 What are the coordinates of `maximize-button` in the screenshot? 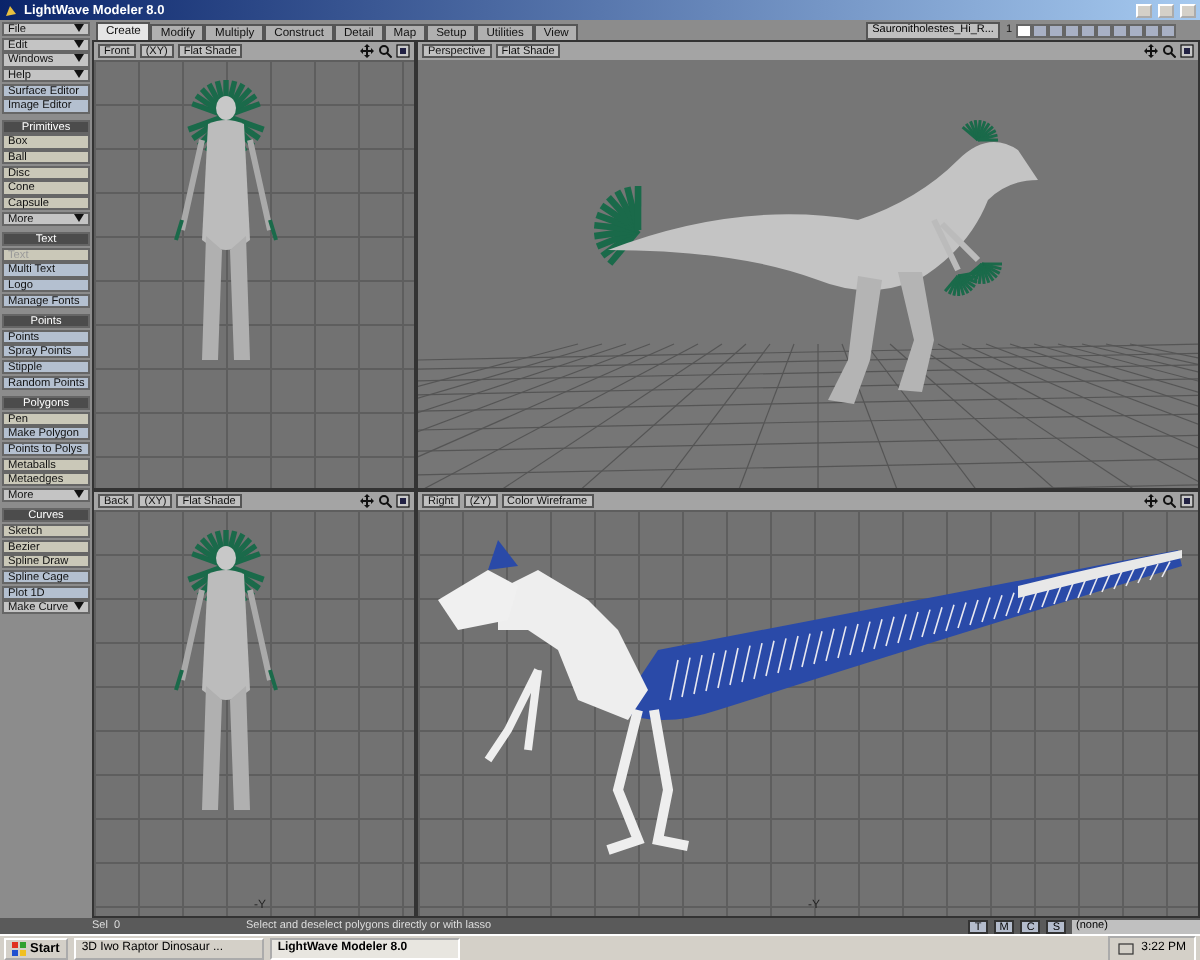 It's located at (1166, 10).